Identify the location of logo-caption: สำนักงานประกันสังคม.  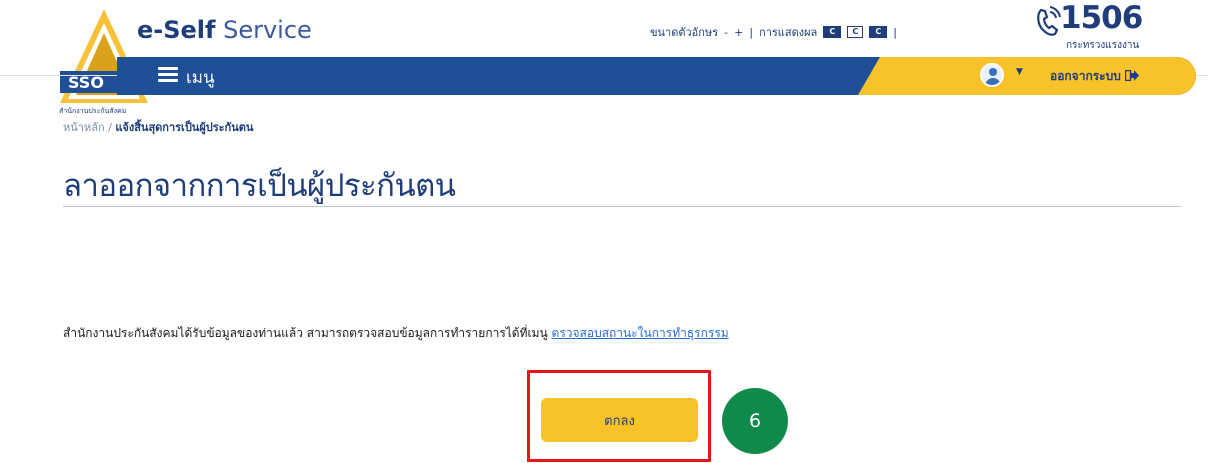
(92, 111).